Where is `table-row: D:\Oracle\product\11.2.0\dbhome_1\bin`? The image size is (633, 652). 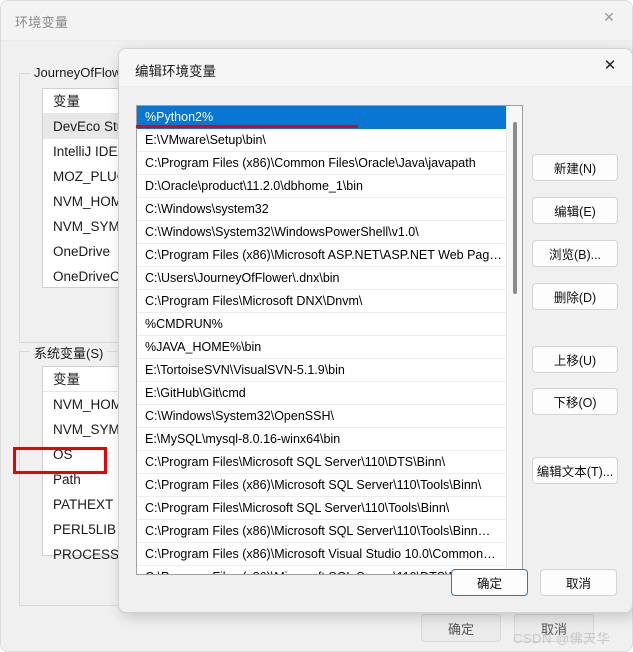
table-row: D:\Oracle\product\11.2.0\dbhome_1\bin is located at coordinates (322, 186).